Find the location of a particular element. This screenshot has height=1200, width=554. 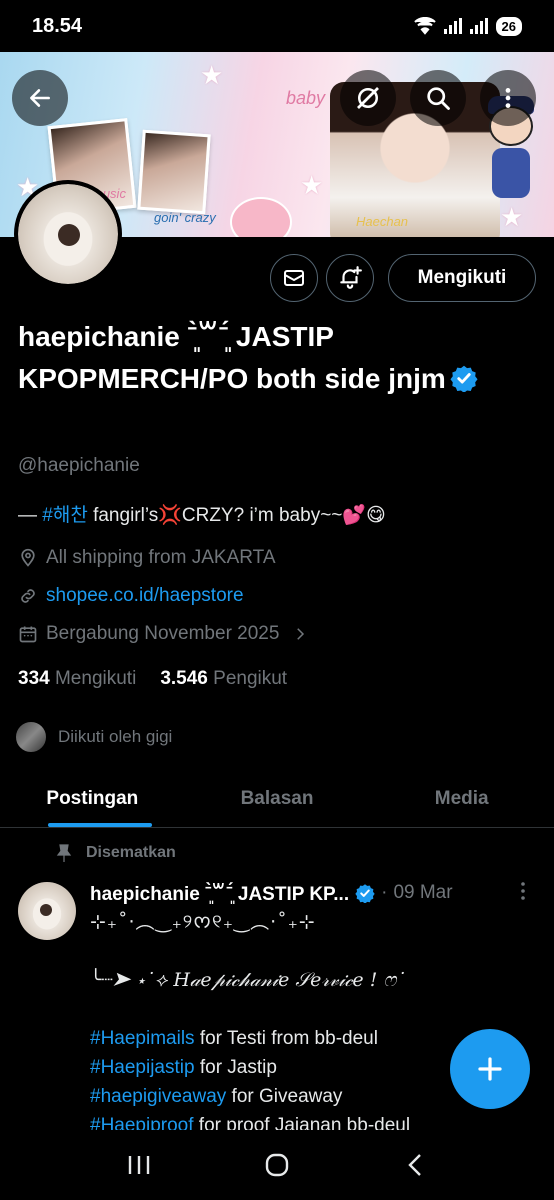

location-row: All shipping from JAKARTA is located at coordinates (147, 558).